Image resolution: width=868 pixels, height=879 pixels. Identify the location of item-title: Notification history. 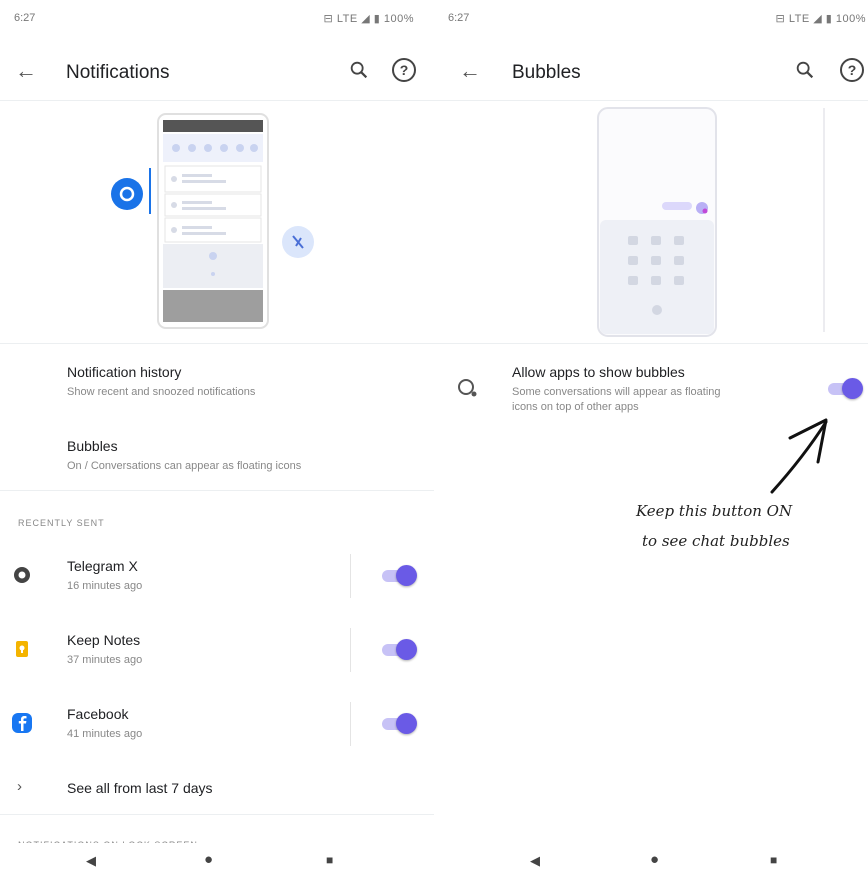
(124, 372).